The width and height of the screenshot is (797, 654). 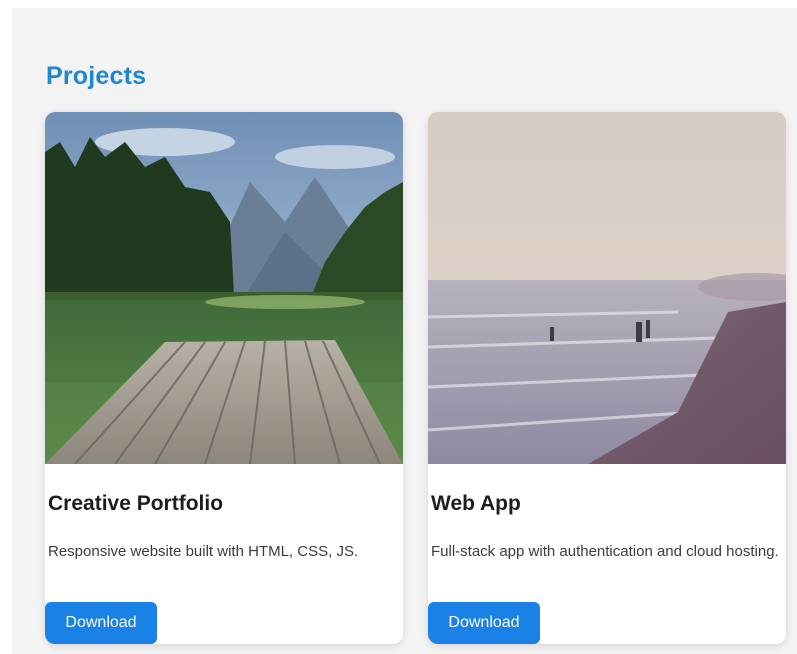 What do you see at coordinates (136, 503) in the screenshot?
I see `project-title: Creative Portfolio` at bounding box center [136, 503].